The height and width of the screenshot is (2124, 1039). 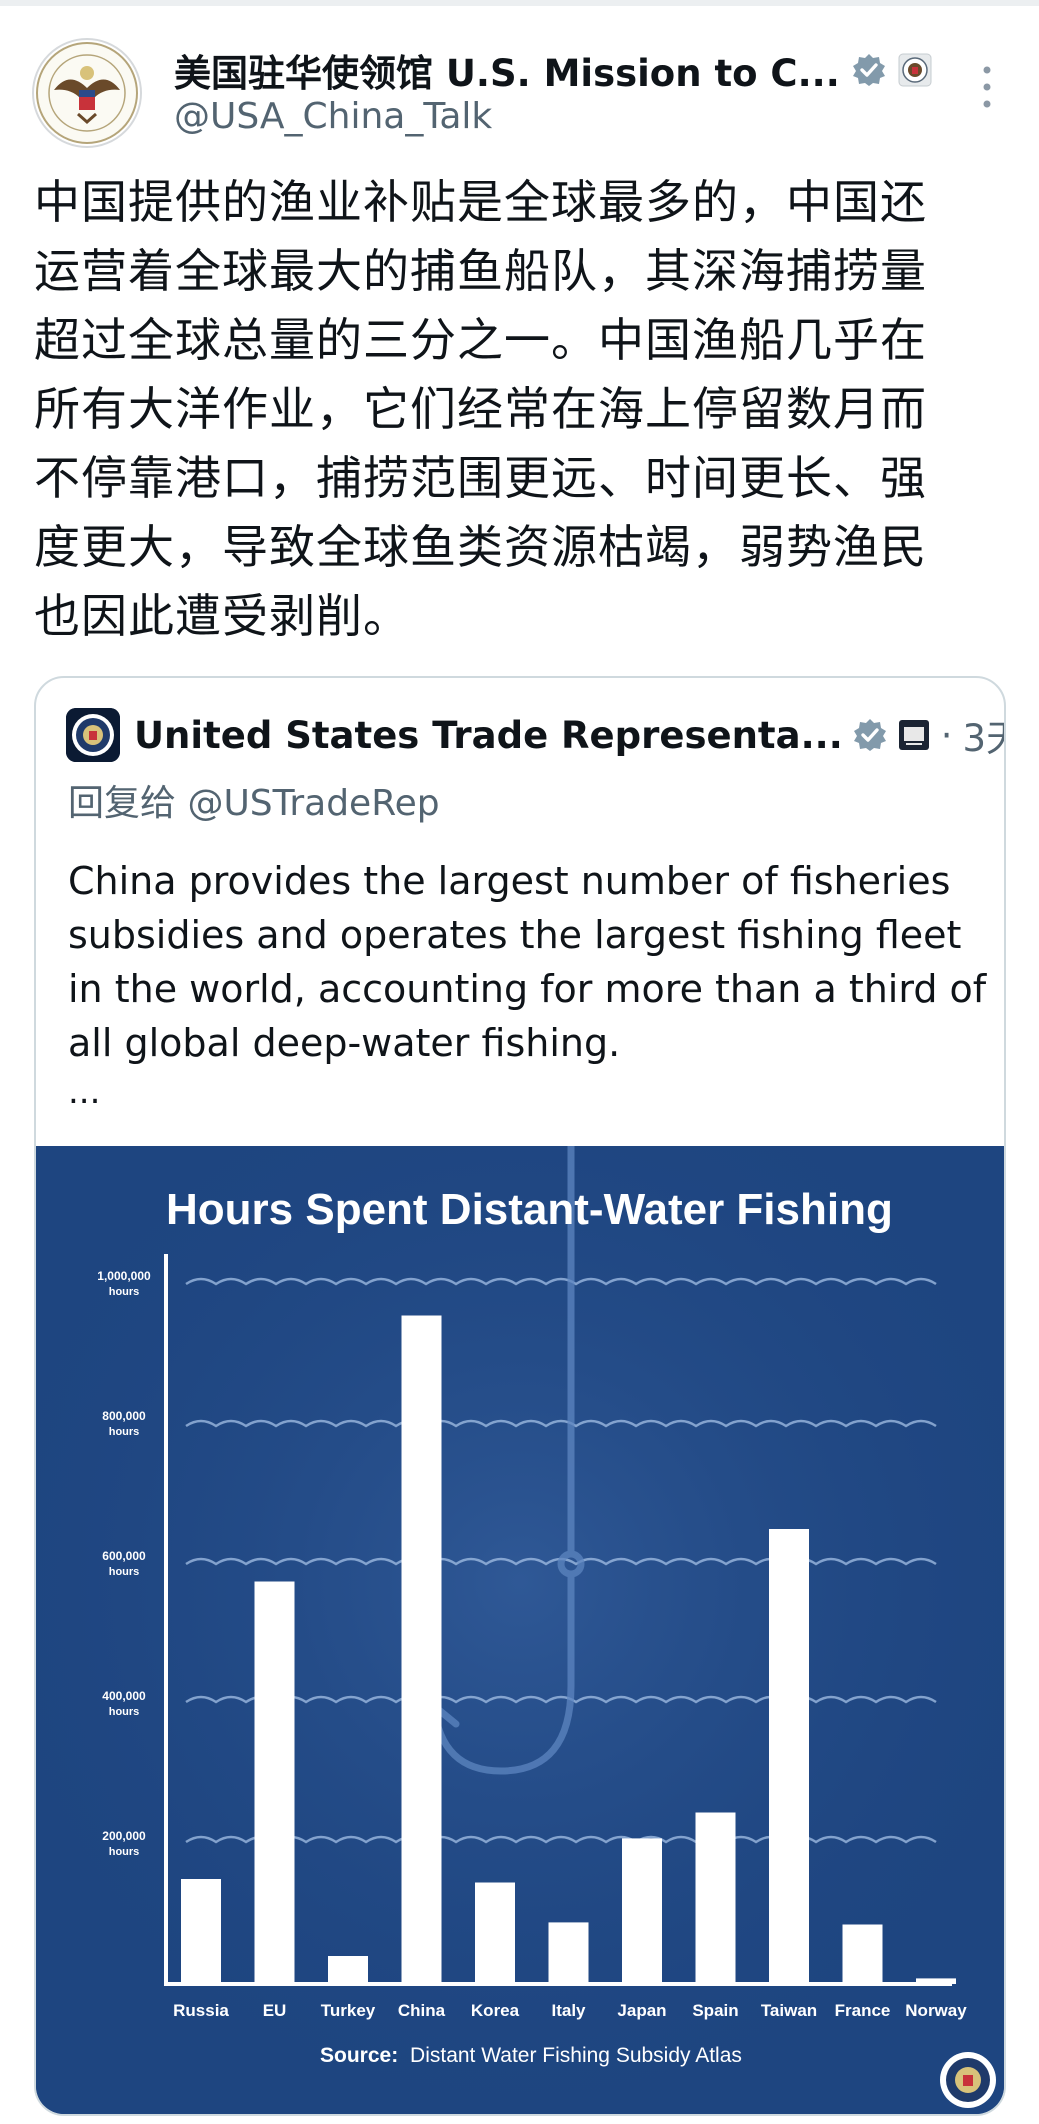 I want to click on quoted-post-sep: ·, so click(x=946, y=735).